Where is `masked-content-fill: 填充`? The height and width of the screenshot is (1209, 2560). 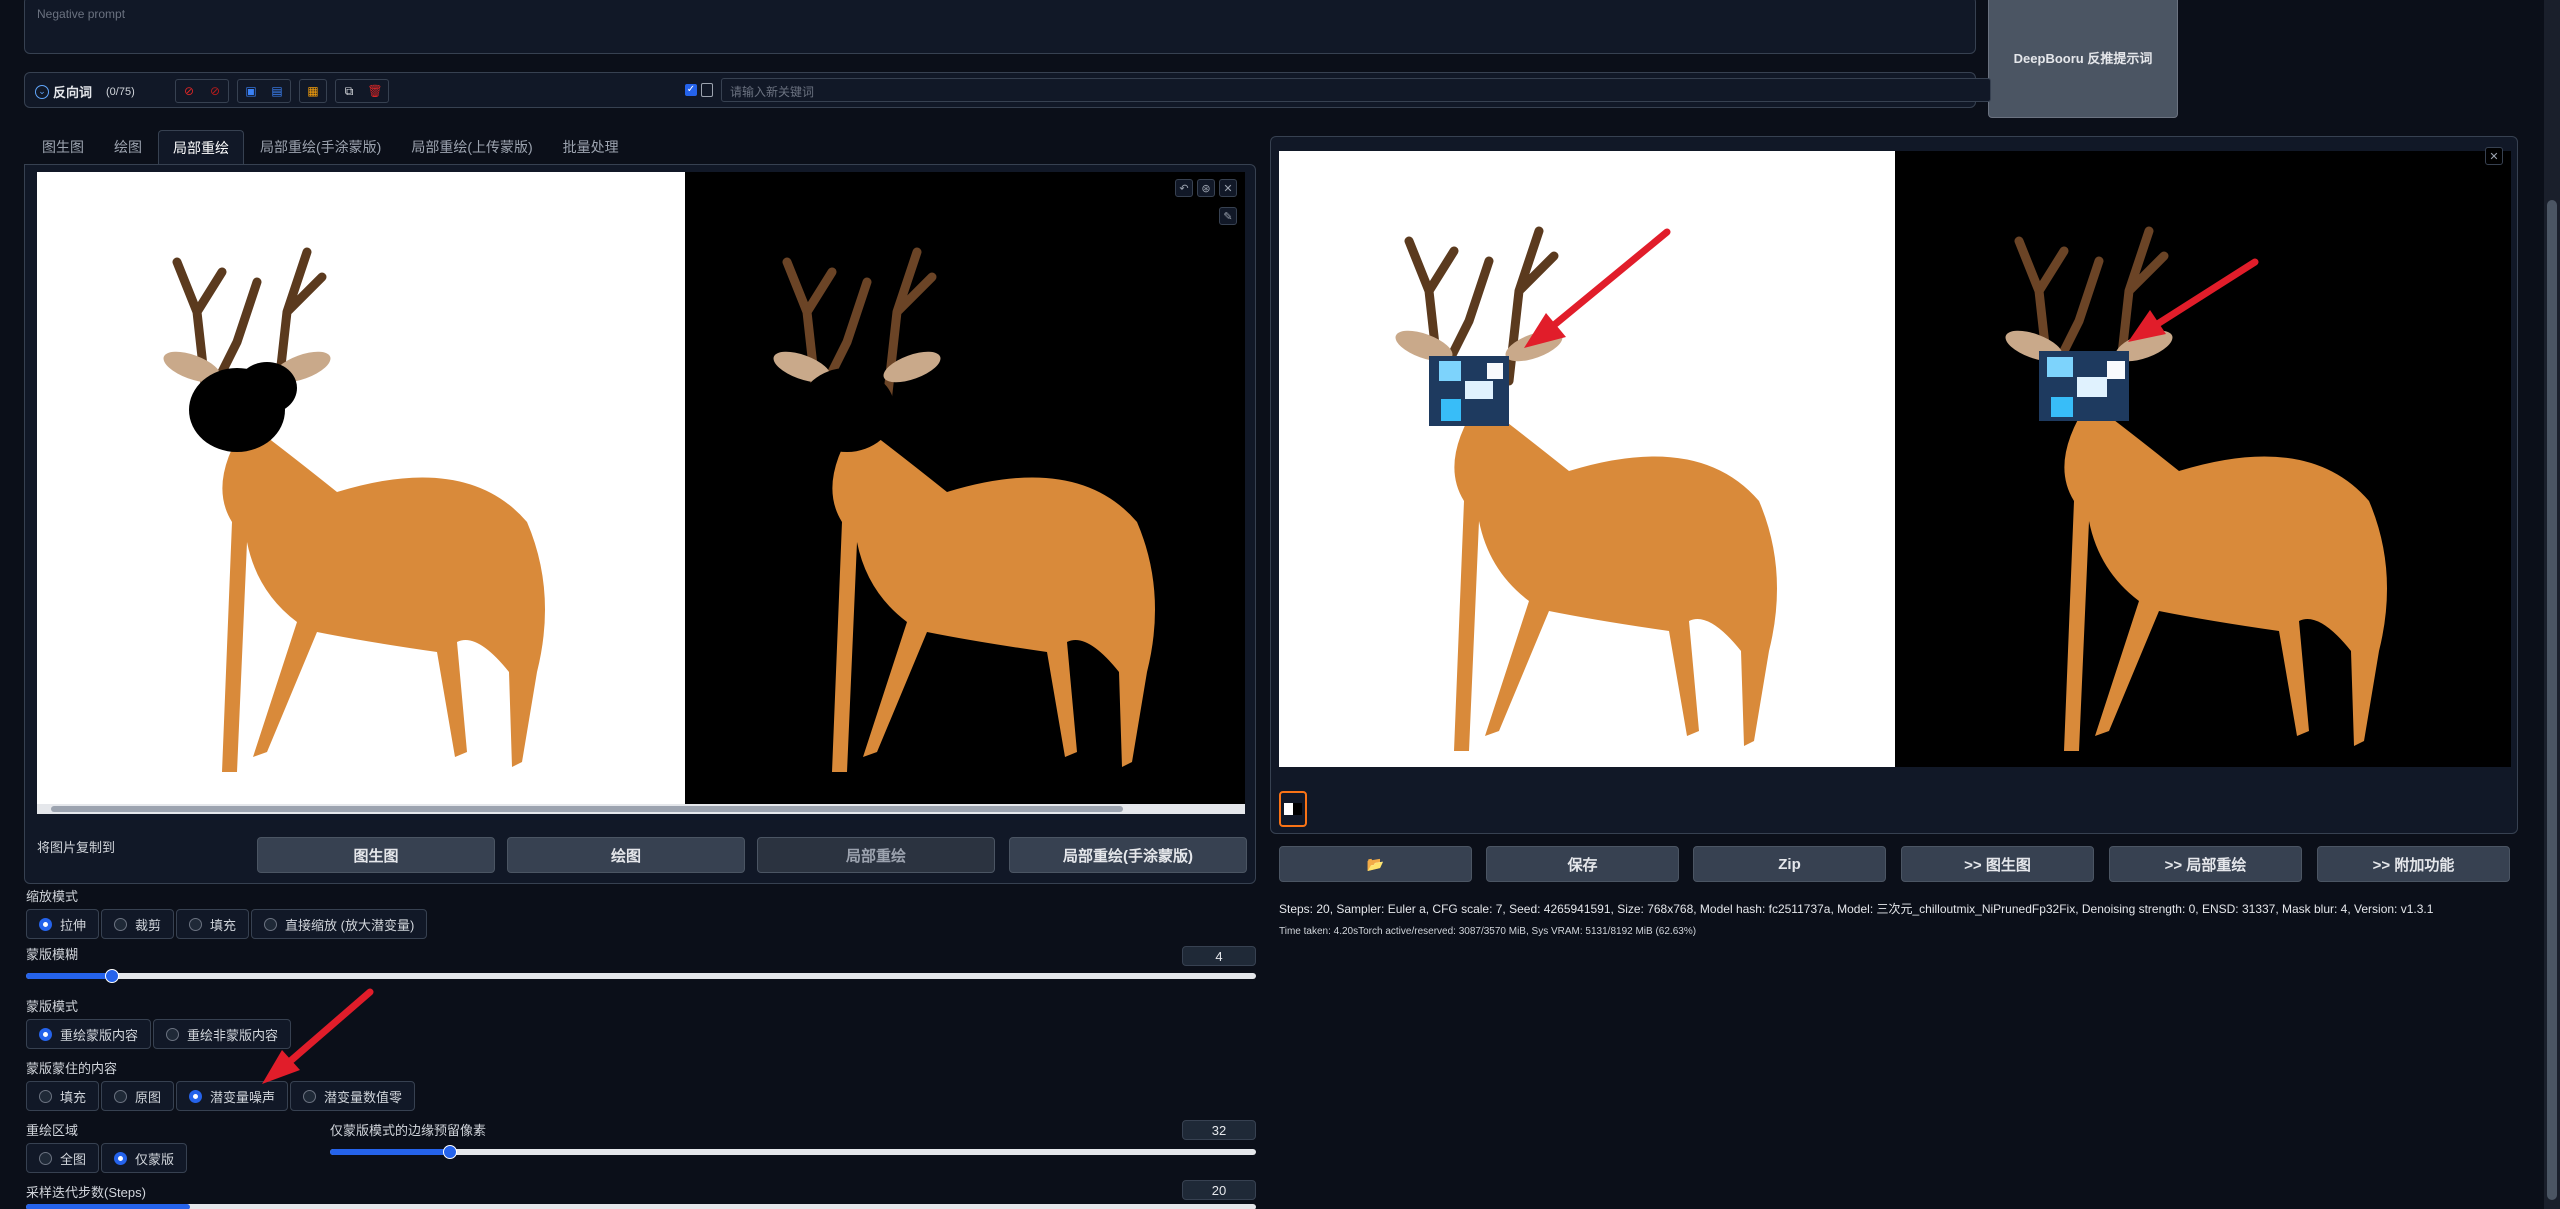
masked-content-fill: 填充 is located at coordinates (63, 1096).